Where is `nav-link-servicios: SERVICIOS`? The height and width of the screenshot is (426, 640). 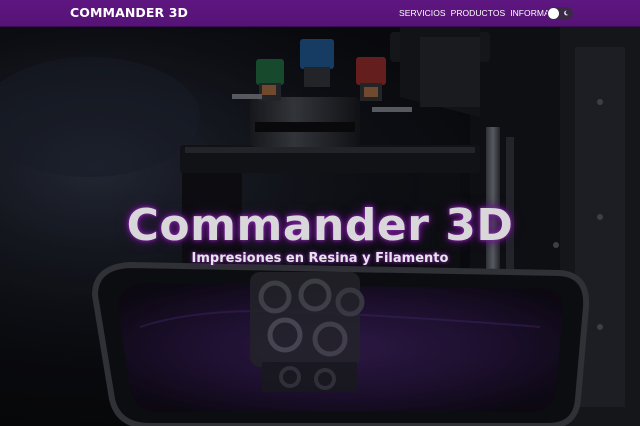
nav-link-servicios: SERVICIOS is located at coordinates (422, 13).